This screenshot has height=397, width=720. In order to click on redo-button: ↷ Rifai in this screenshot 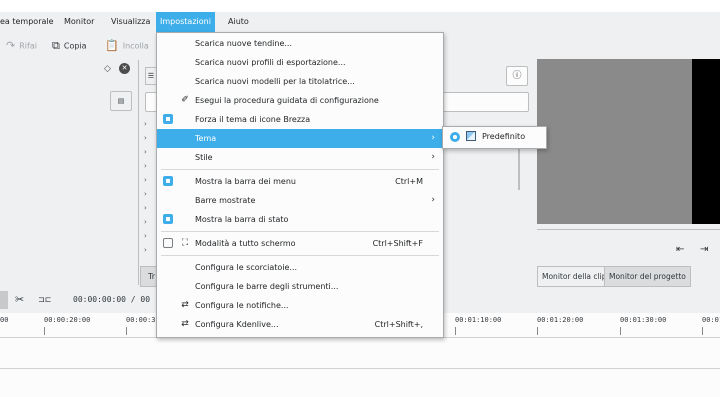, I will do `click(21, 46)`.